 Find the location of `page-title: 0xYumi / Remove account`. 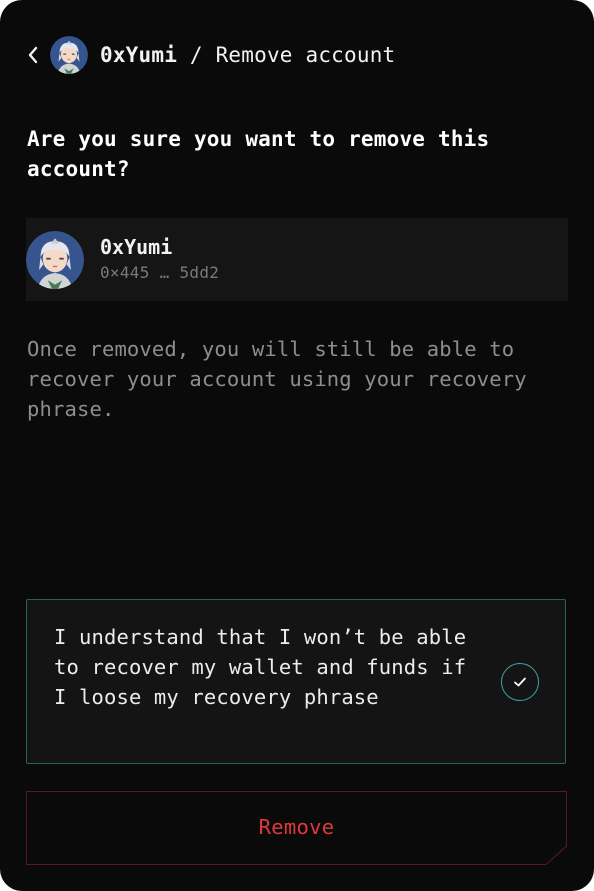

page-title: 0xYumi / Remove account is located at coordinates (247, 55).